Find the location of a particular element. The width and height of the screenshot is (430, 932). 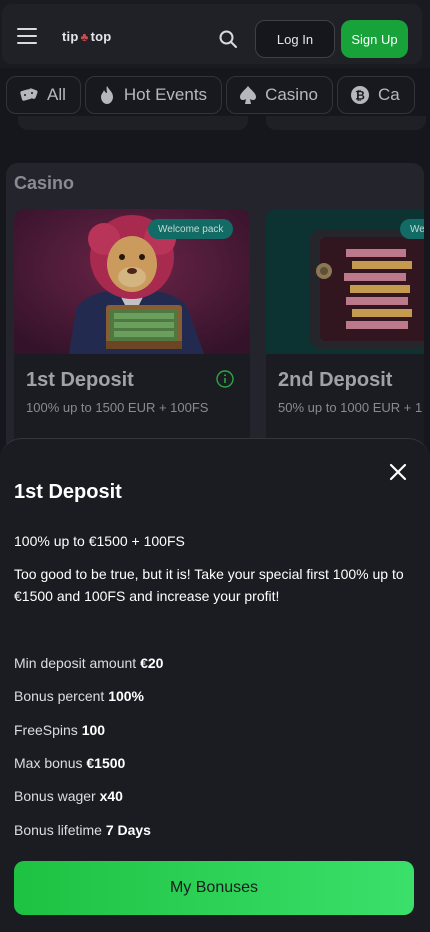

detail-label: Min deposit amount is located at coordinates (75, 663).